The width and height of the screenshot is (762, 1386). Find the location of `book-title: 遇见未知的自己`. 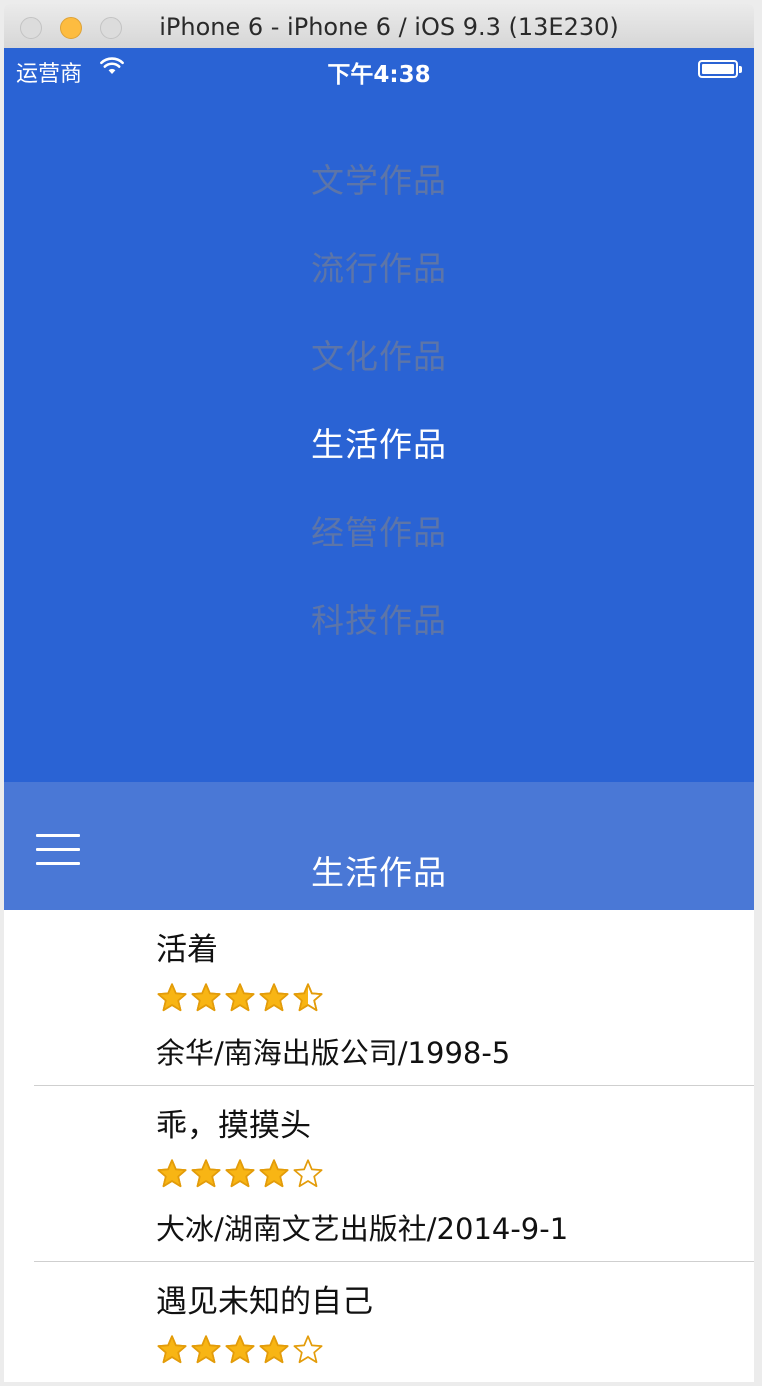

book-title: 遇见未知的自己 is located at coordinates (264, 1302).